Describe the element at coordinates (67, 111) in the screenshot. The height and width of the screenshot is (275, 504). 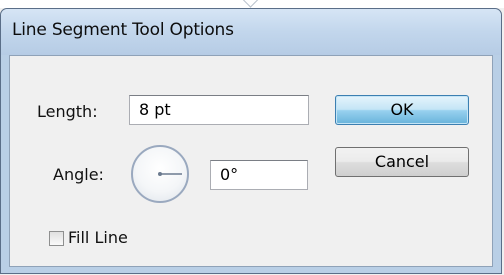
I see `length-label: Length:` at that location.